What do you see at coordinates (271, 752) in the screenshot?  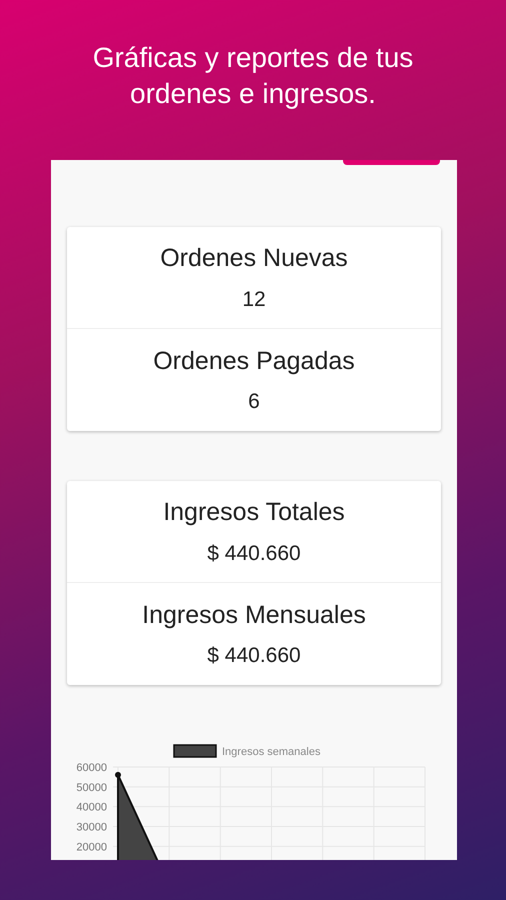 I see `legend-label: Ingresos semanales` at bounding box center [271, 752].